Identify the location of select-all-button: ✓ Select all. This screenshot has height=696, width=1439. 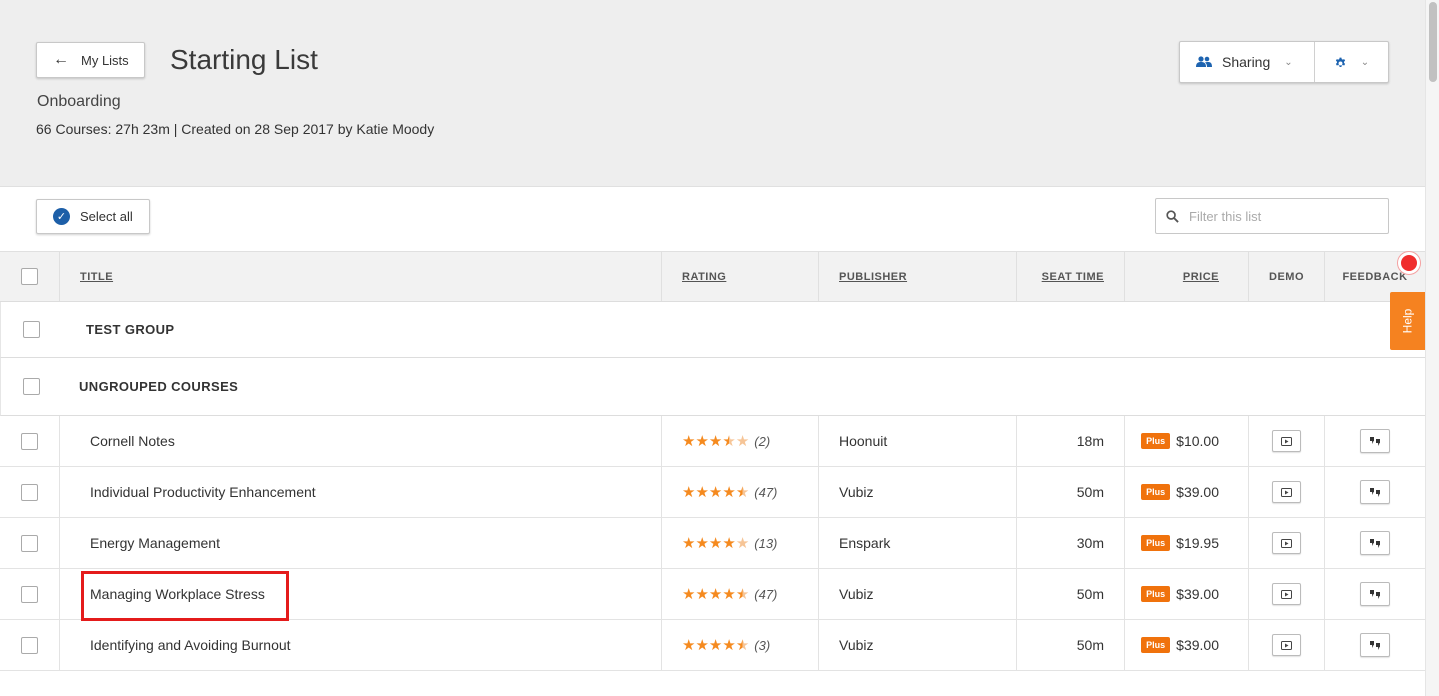
(93, 216).